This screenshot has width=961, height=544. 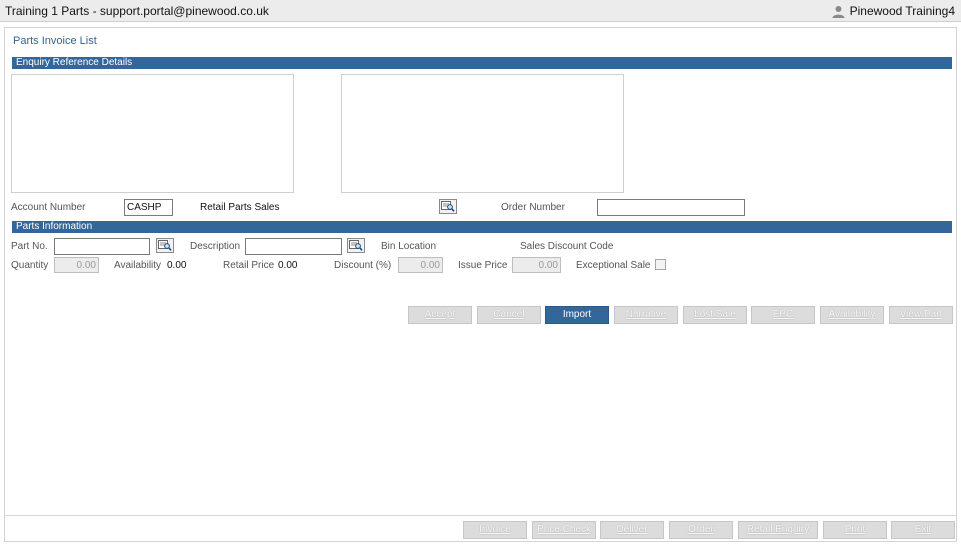 What do you see at coordinates (249, 265) in the screenshot?
I see `retail-price-label: Retail Price` at bounding box center [249, 265].